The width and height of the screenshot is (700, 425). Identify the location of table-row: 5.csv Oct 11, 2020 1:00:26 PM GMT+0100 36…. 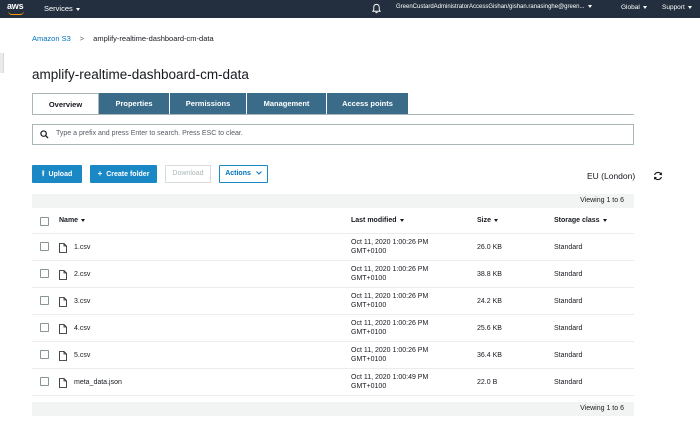
(333, 355).